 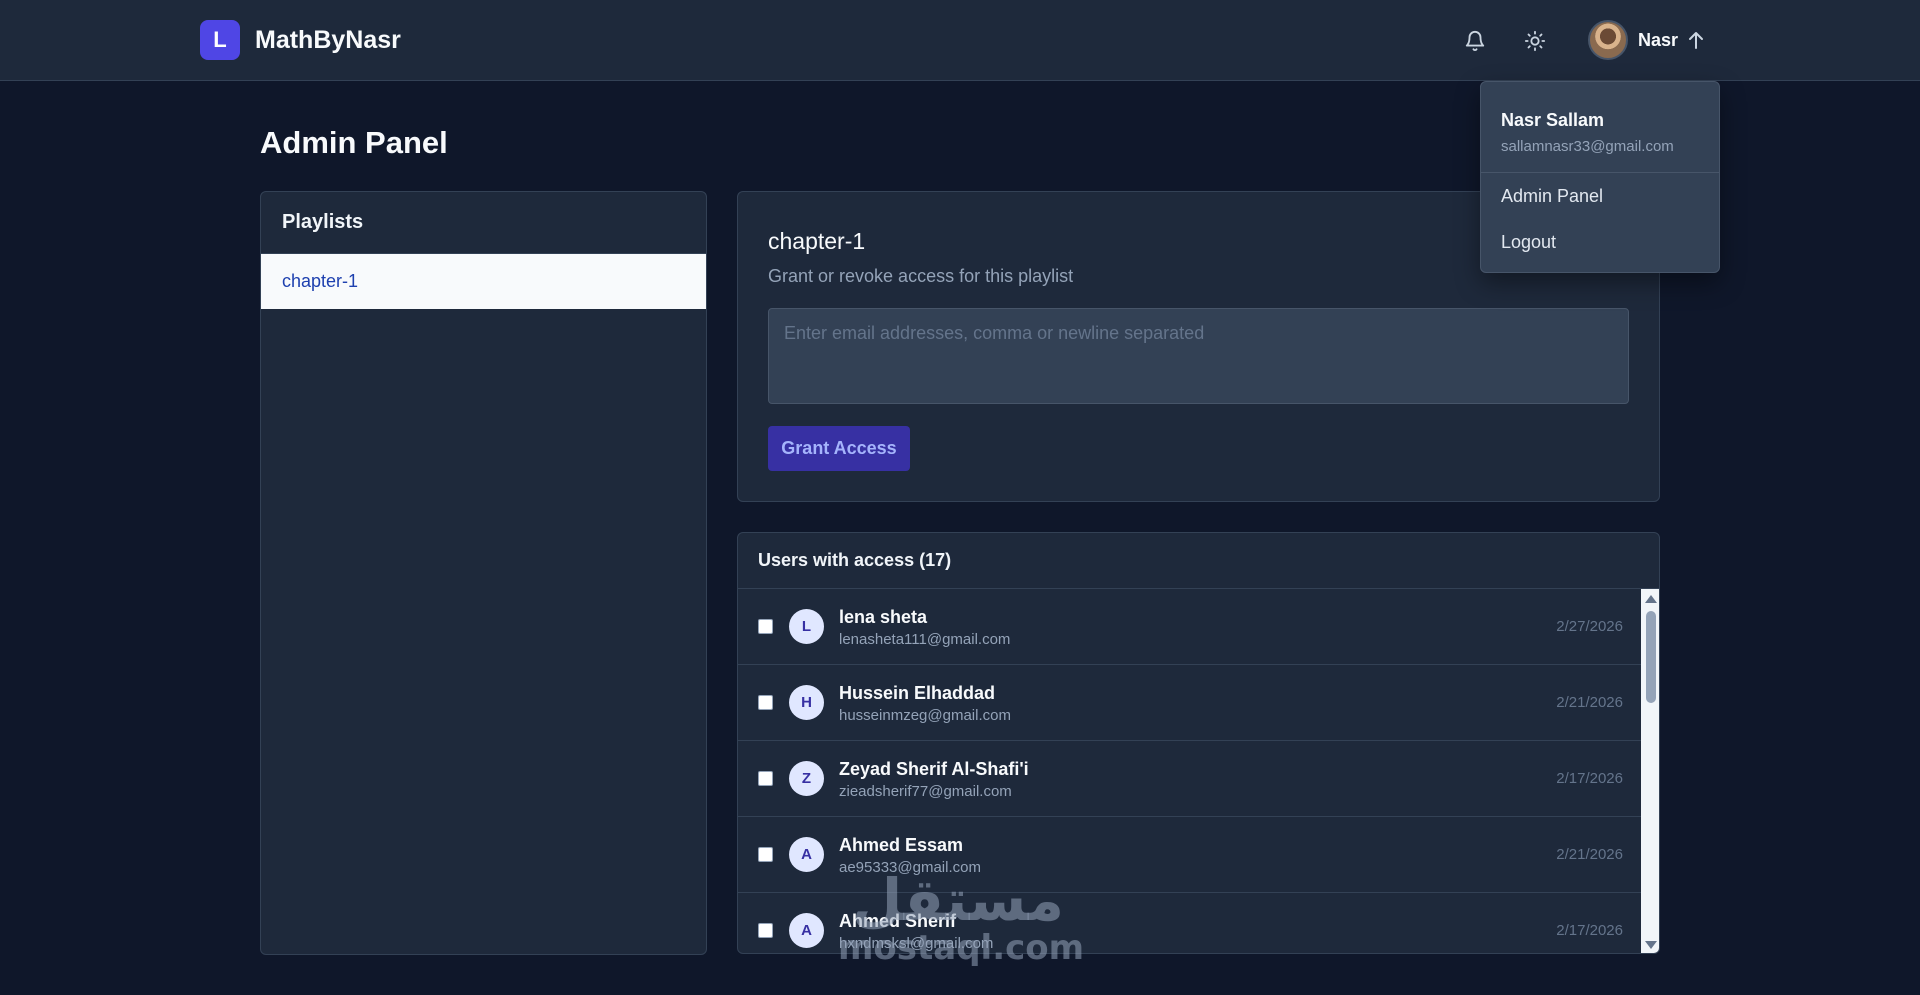 I want to click on menu-item-logout: Logout, so click(x=1528, y=242).